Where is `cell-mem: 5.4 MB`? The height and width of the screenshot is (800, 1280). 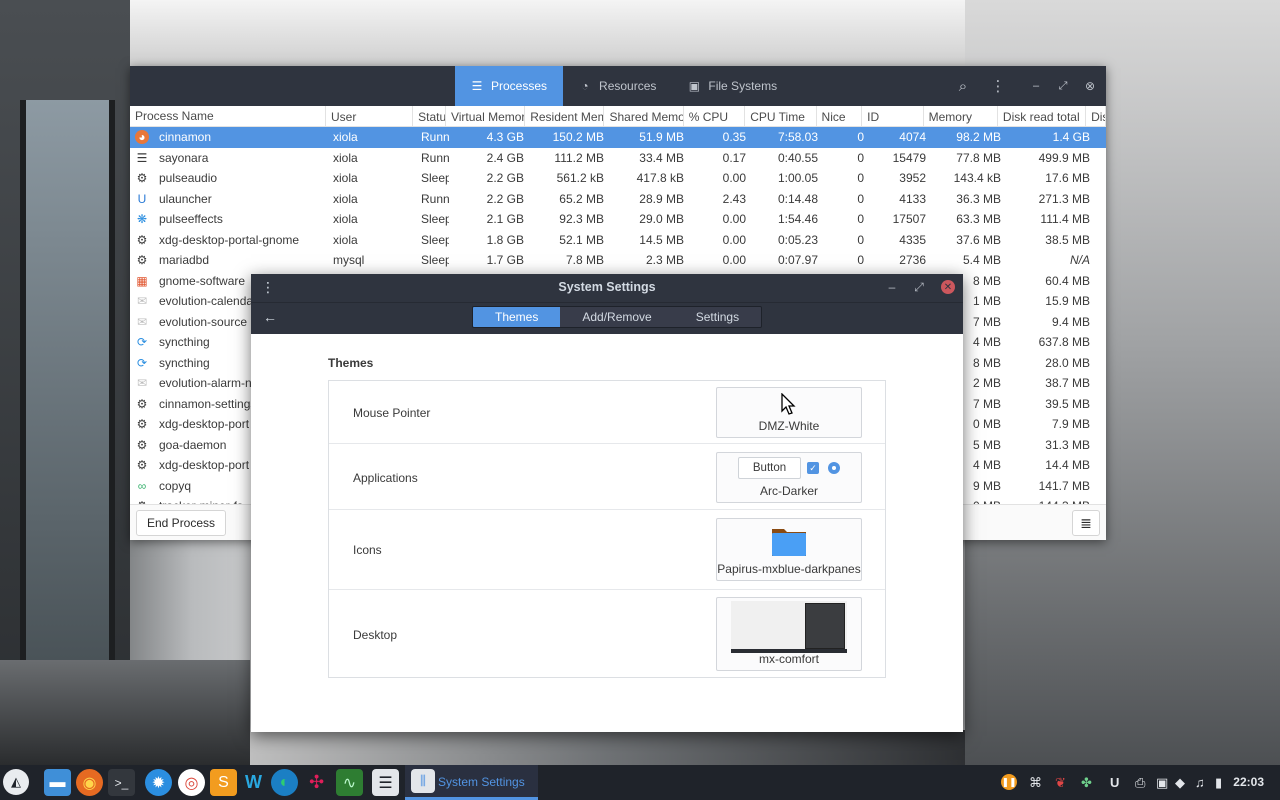
cell-mem: 5.4 MB is located at coordinates (981, 260).